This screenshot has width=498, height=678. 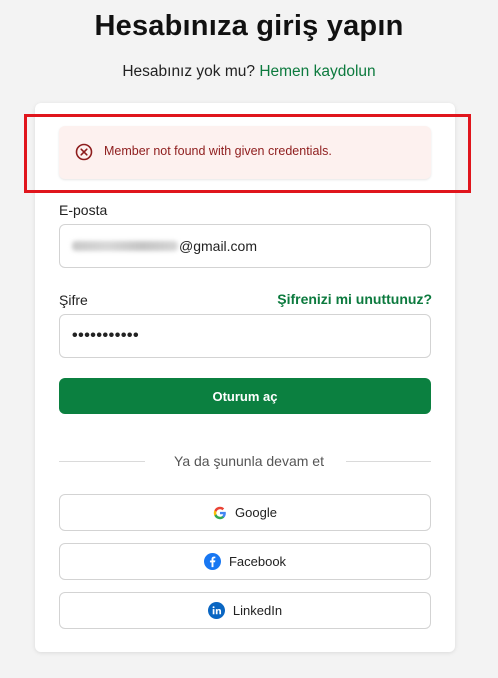 I want to click on linkedin-label: LinkedIn, so click(x=257, y=610).